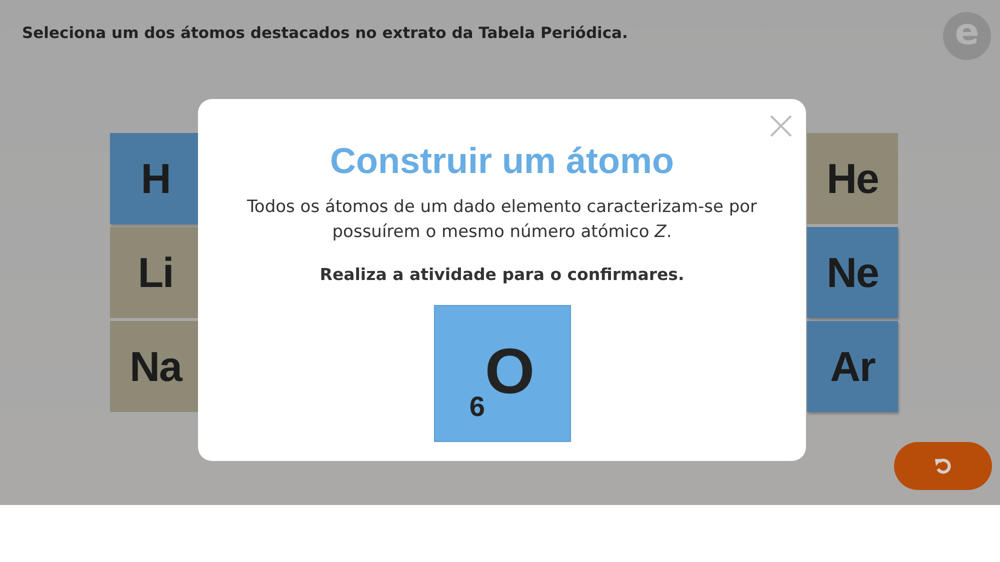  Describe the element at coordinates (852, 272) in the screenshot. I see `element-tile: Ne` at that location.